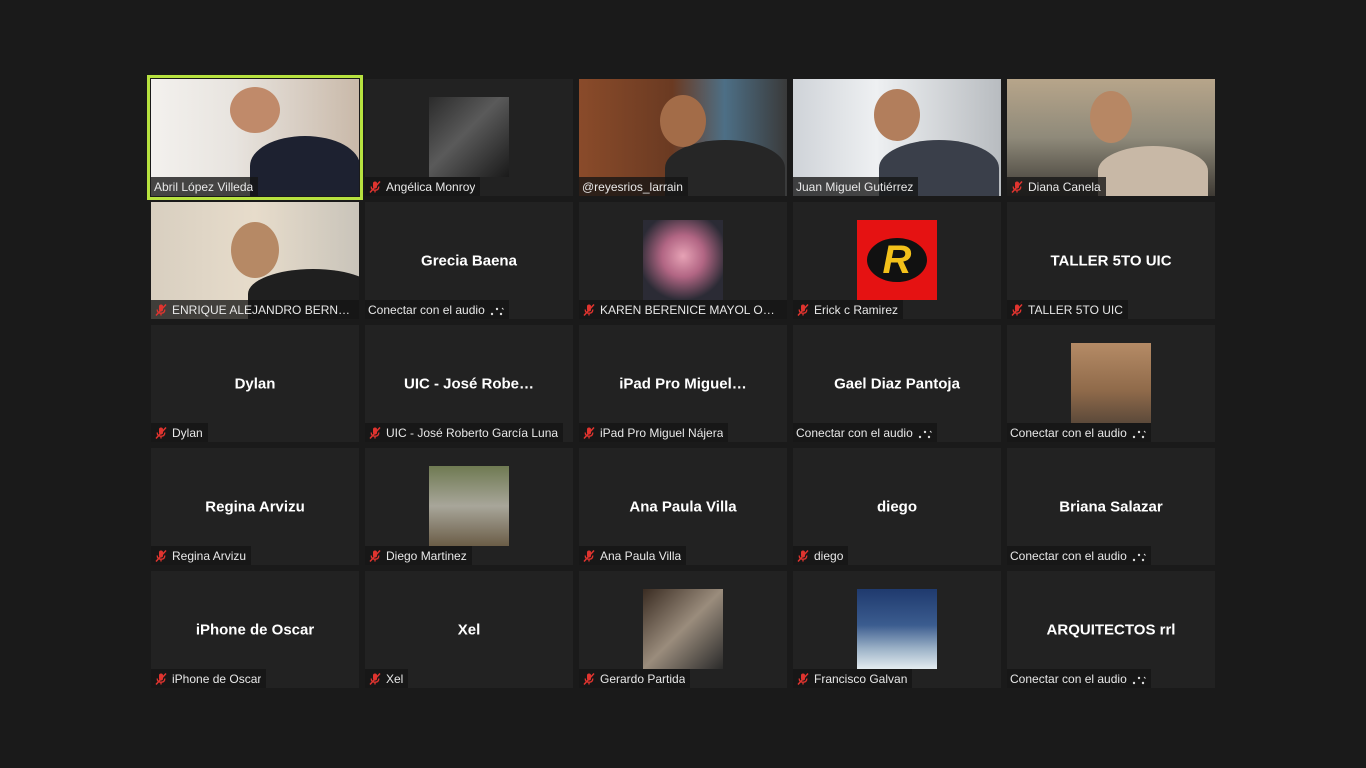 The image size is (1366, 768). I want to click on participant-name: iPhone de Oscar, so click(217, 678).